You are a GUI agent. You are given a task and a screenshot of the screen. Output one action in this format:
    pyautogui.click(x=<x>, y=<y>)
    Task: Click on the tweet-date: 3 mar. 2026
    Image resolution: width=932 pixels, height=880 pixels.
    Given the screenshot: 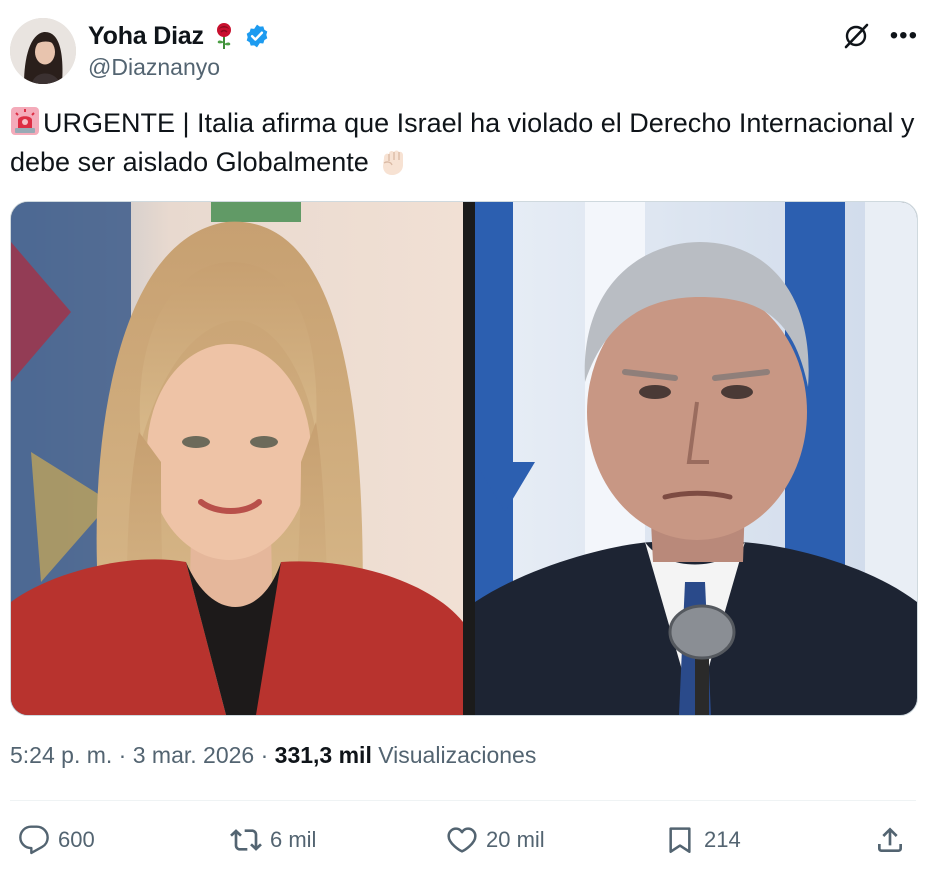 What is the action you would take?
    pyautogui.click(x=193, y=755)
    